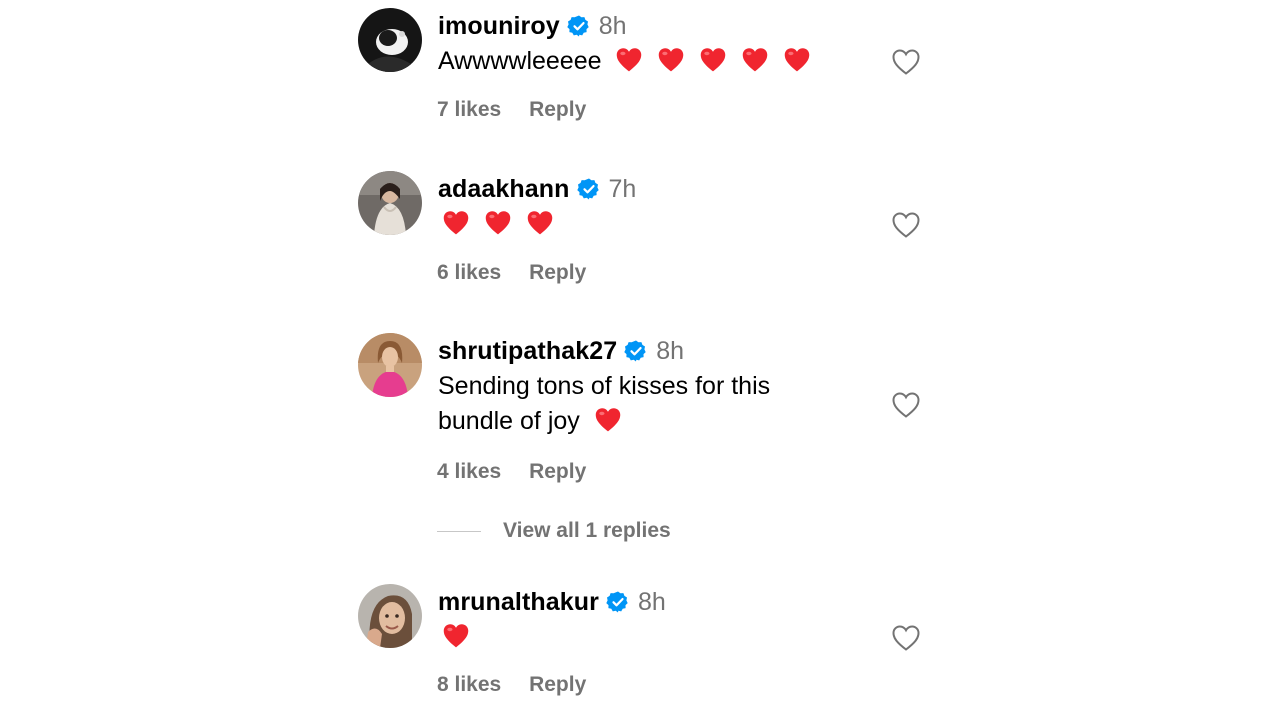 This screenshot has height=720, width=1280. I want to click on view-replies-button: View all 1 replies, so click(554, 531).